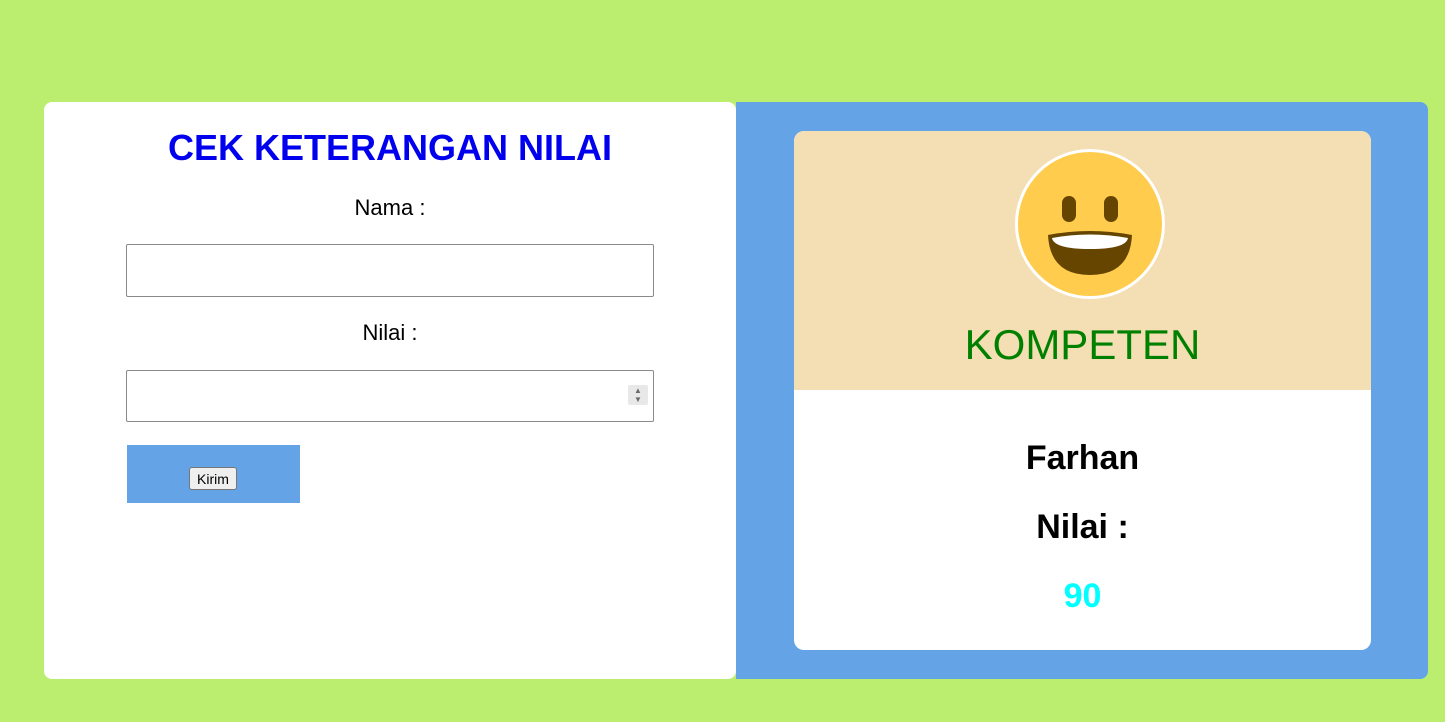  Describe the element at coordinates (1082, 458) in the screenshot. I see `result-name: Farhan` at that location.